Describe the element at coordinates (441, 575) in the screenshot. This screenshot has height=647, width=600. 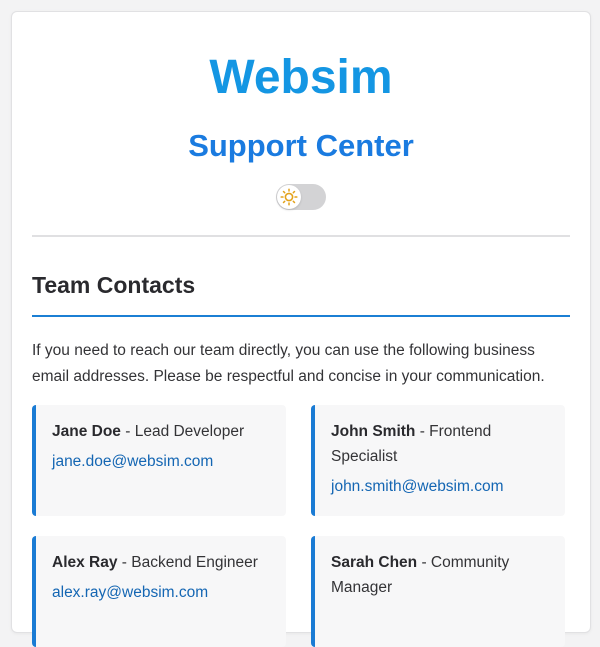
I see `contact-heading: Sarah Chen - Community Manager` at that location.